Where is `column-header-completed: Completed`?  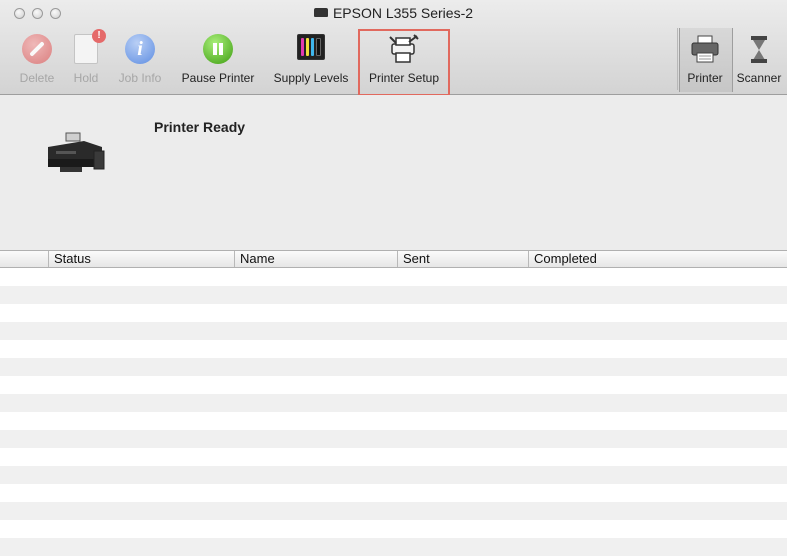
column-header-completed: Completed is located at coordinates (657, 259).